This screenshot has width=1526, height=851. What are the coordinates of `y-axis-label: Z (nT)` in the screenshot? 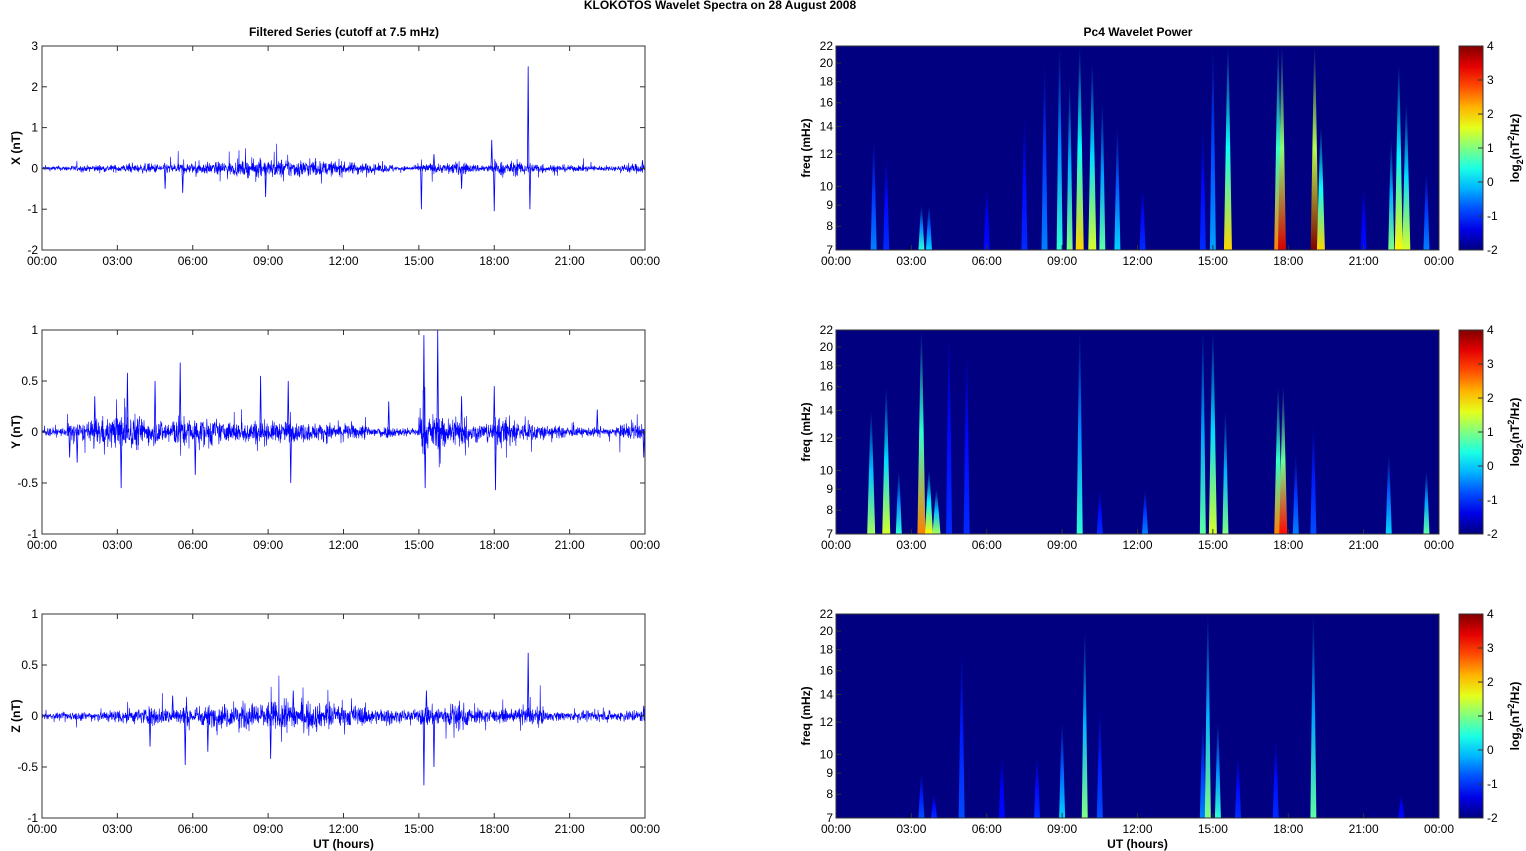 It's located at (16, 715).